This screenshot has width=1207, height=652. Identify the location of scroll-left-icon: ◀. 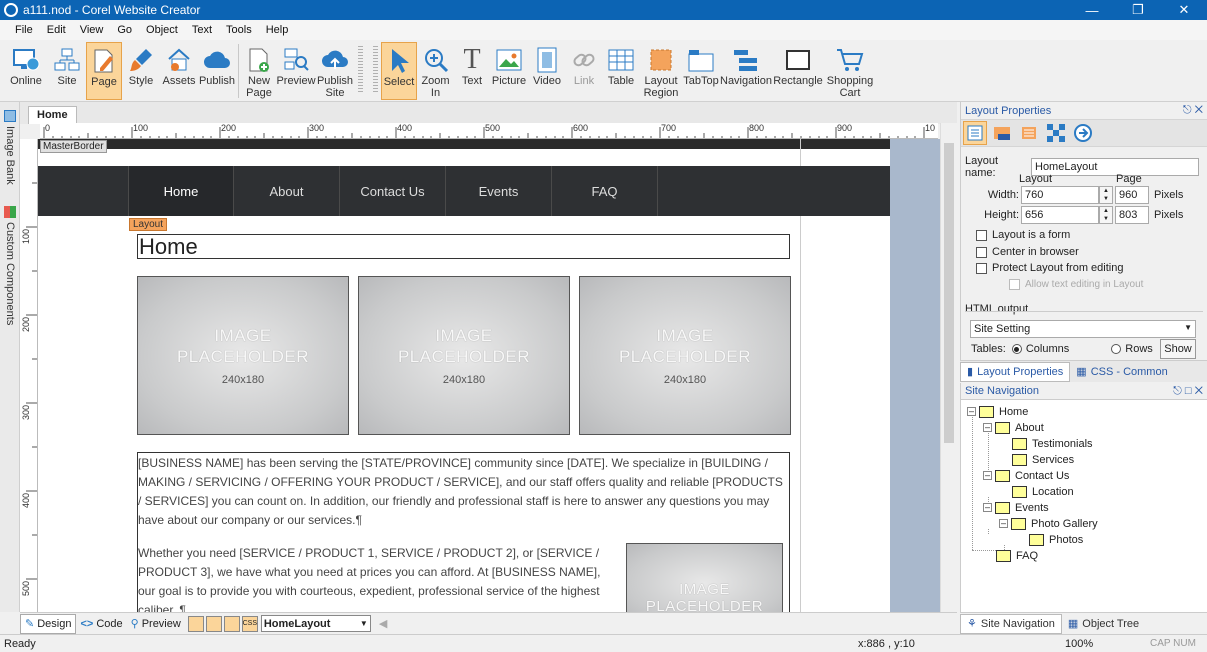
(383, 623).